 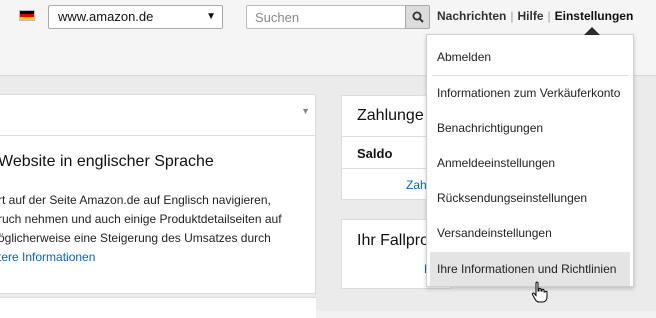 What do you see at coordinates (375, 153) in the screenshot?
I see `balance-label: Saldo` at bounding box center [375, 153].